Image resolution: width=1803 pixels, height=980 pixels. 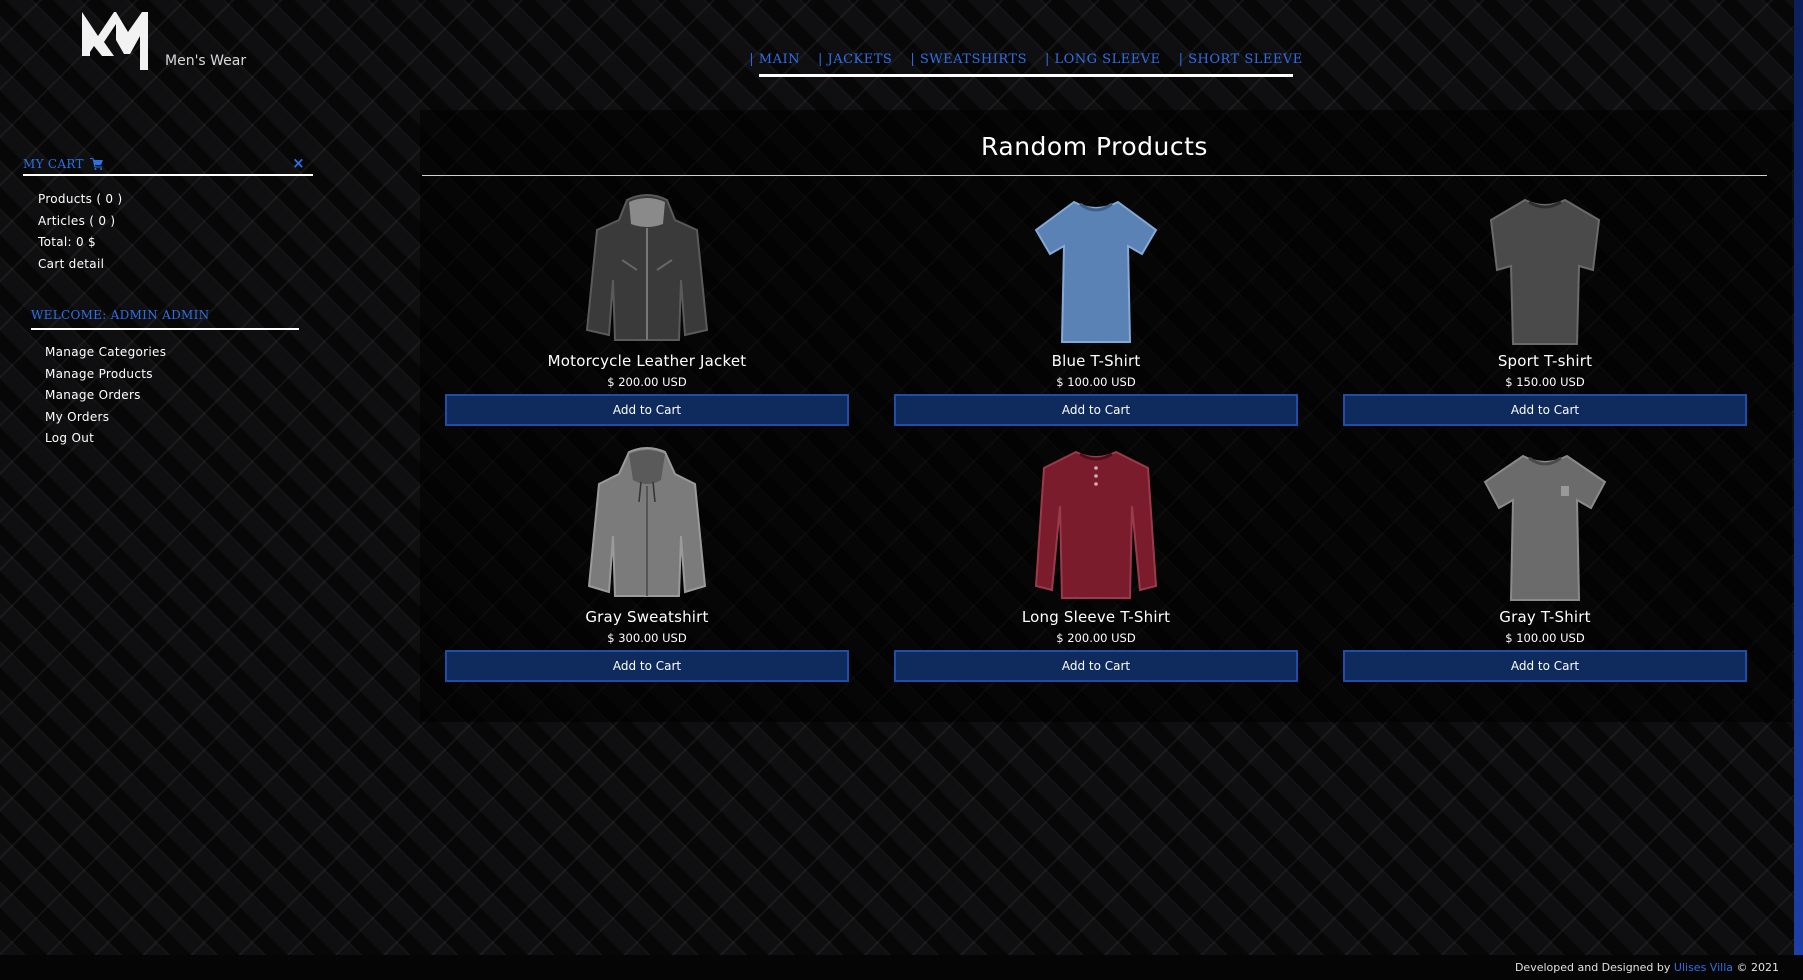 I want to click on cart-header: MY CART ×, so click(x=168, y=165).